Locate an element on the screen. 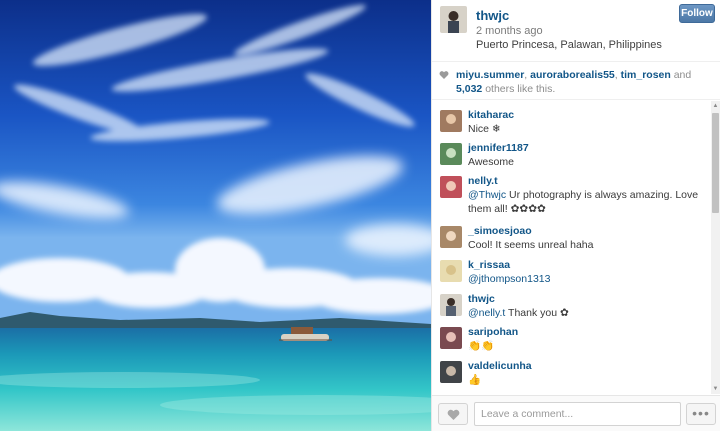 This screenshot has width=720, height=431. comment-item: valdelicunha 👍 is located at coordinates (576, 371).